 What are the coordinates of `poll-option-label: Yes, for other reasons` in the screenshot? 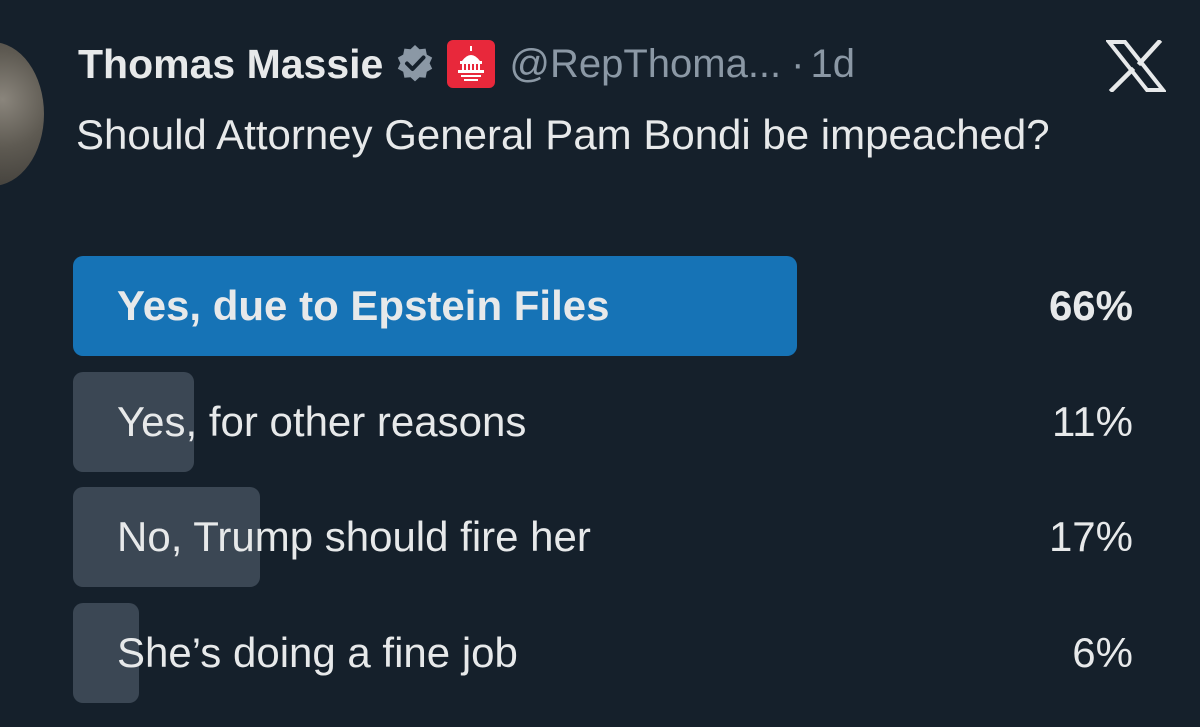 It's located at (322, 421).